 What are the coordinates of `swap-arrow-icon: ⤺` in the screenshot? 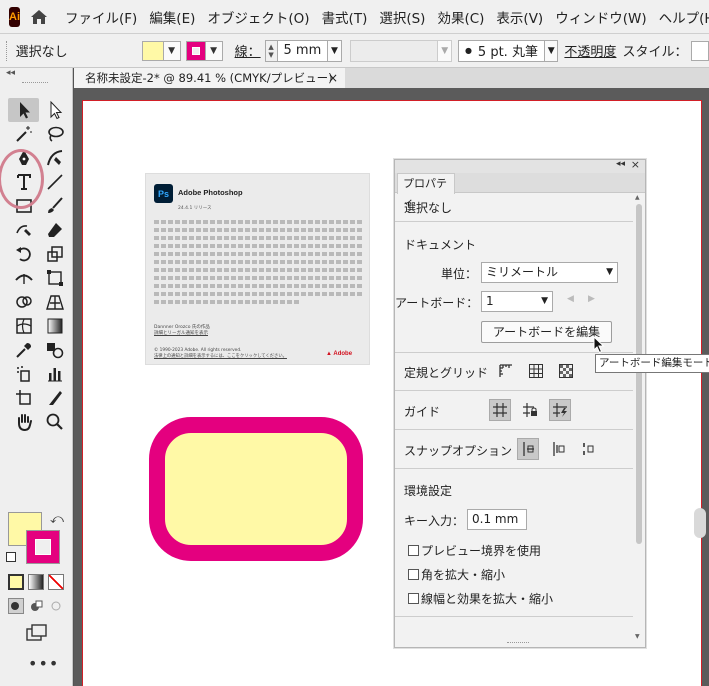 It's located at (57, 519).